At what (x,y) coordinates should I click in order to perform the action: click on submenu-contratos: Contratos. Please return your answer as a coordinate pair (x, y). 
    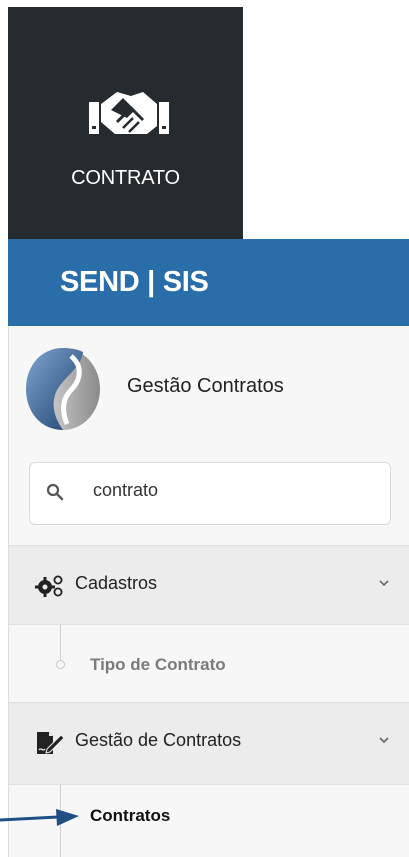
    Looking at the image, I should click on (130, 816).